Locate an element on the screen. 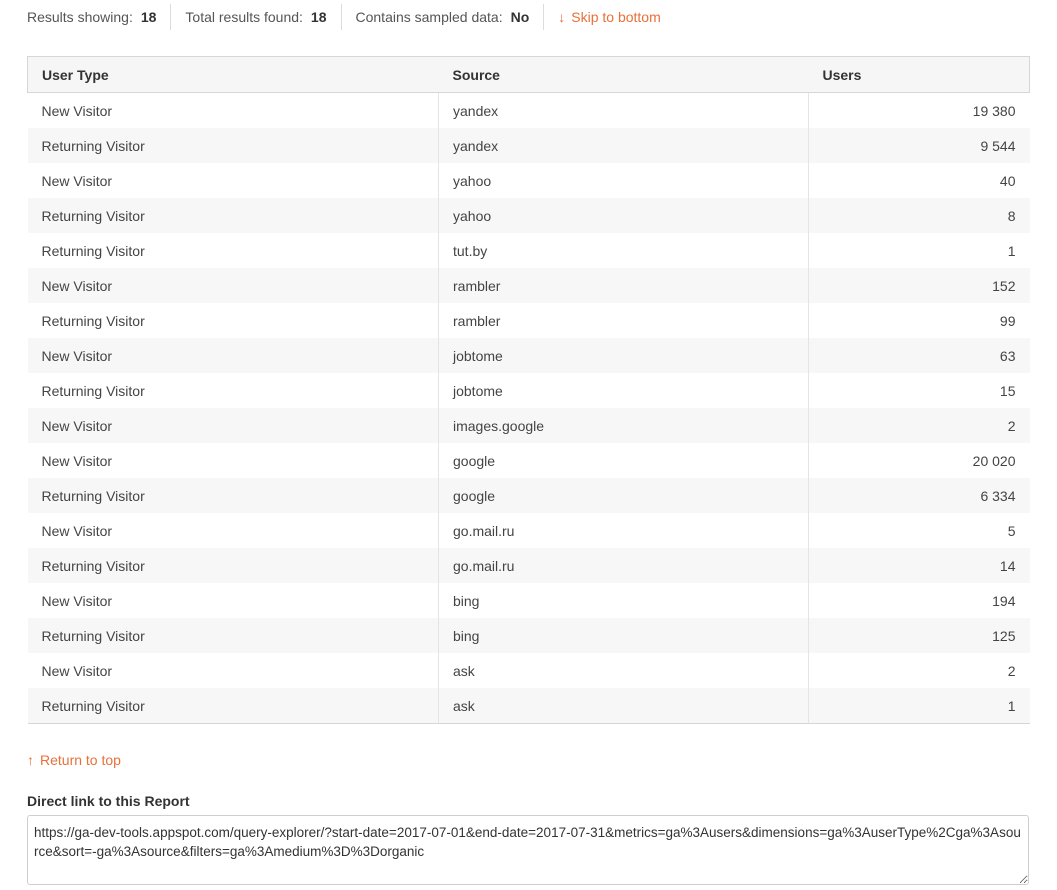 The height and width of the screenshot is (890, 1057). table-row: Returning Visitor google 6 334 is located at coordinates (528, 495).